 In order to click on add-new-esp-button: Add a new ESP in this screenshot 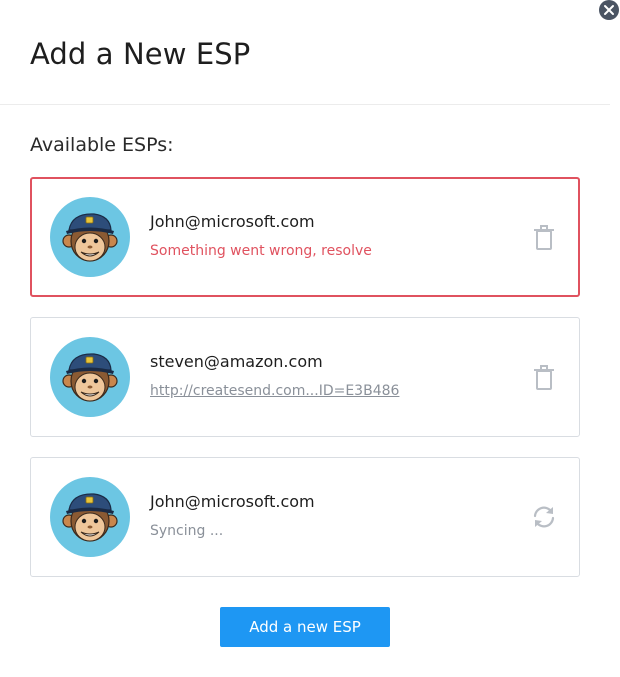, I will do `click(305, 627)`.